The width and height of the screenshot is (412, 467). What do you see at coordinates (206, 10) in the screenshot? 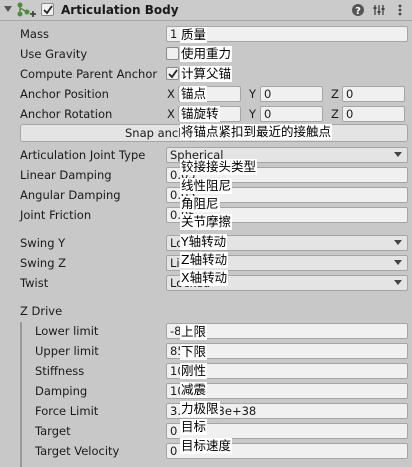
I see `component-header: Articulation Body ?` at bounding box center [206, 10].